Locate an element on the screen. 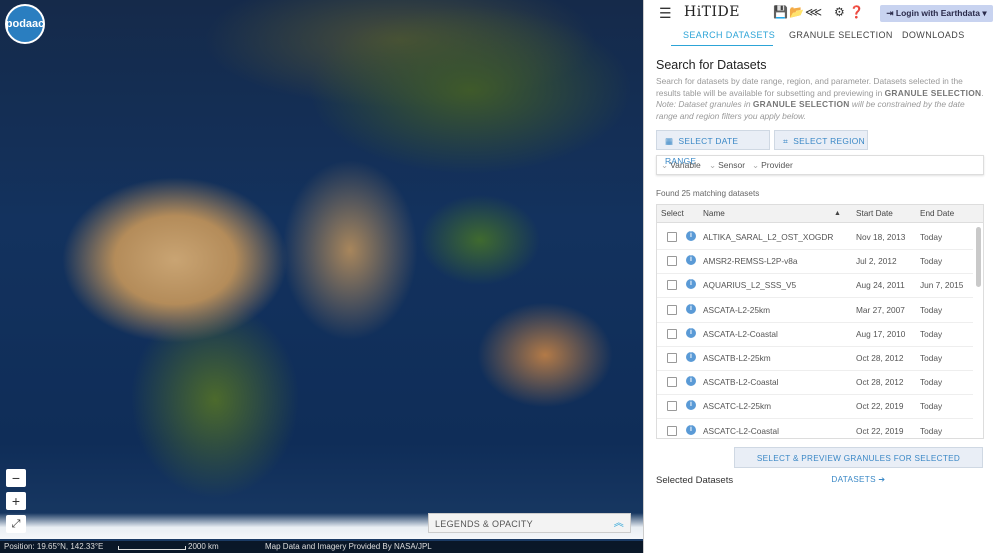 Image resolution: width=1000 pixels, height=553 pixels. col-select: Select is located at coordinates (672, 213).